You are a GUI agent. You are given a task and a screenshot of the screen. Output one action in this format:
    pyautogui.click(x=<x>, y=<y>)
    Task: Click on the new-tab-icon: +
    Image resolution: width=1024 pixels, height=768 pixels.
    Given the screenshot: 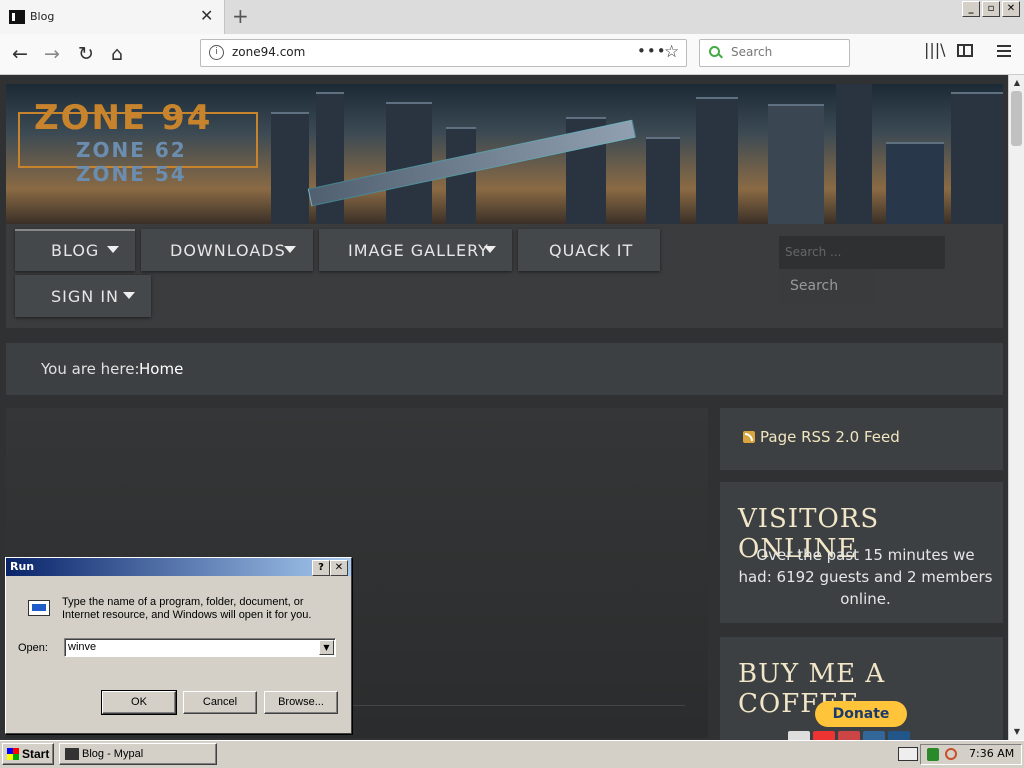 What is the action you would take?
    pyautogui.click(x=240, y=16)
    